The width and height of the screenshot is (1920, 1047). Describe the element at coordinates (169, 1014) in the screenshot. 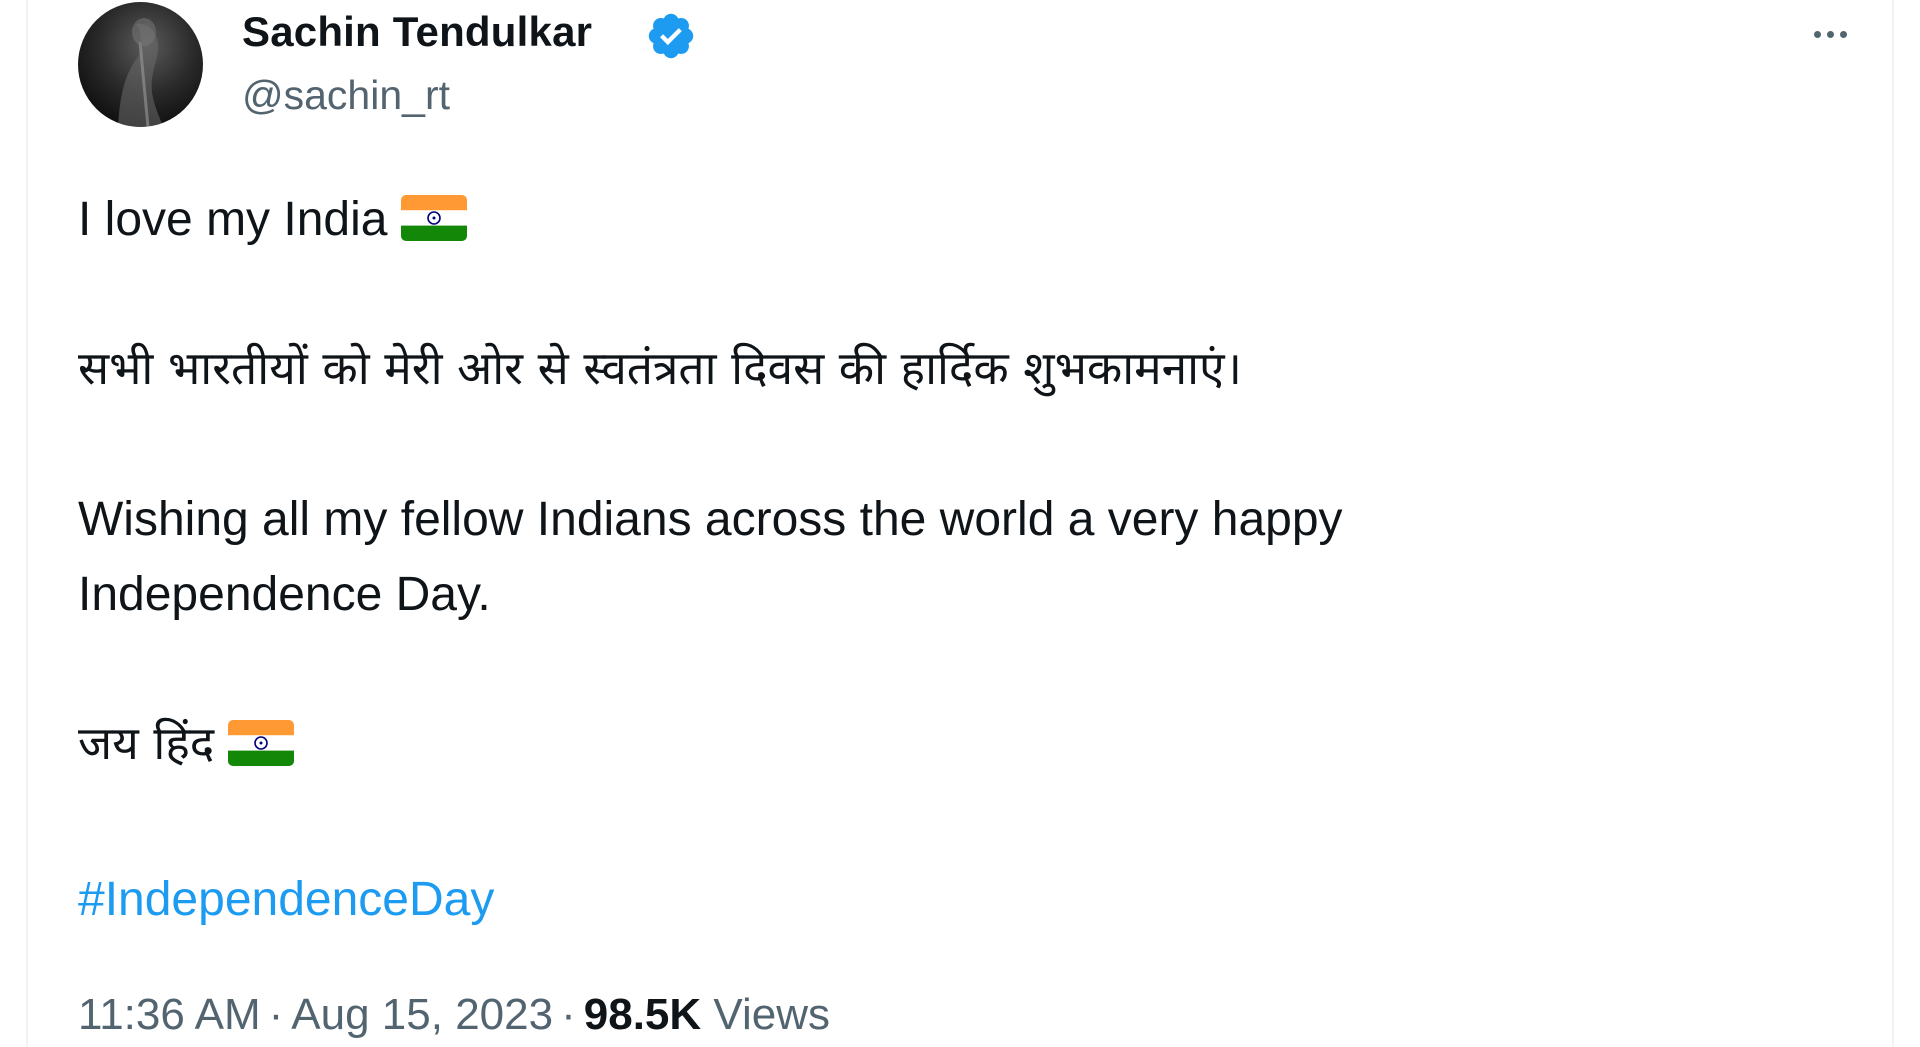

I see `tweet-time: 11:36 AM` at that location.